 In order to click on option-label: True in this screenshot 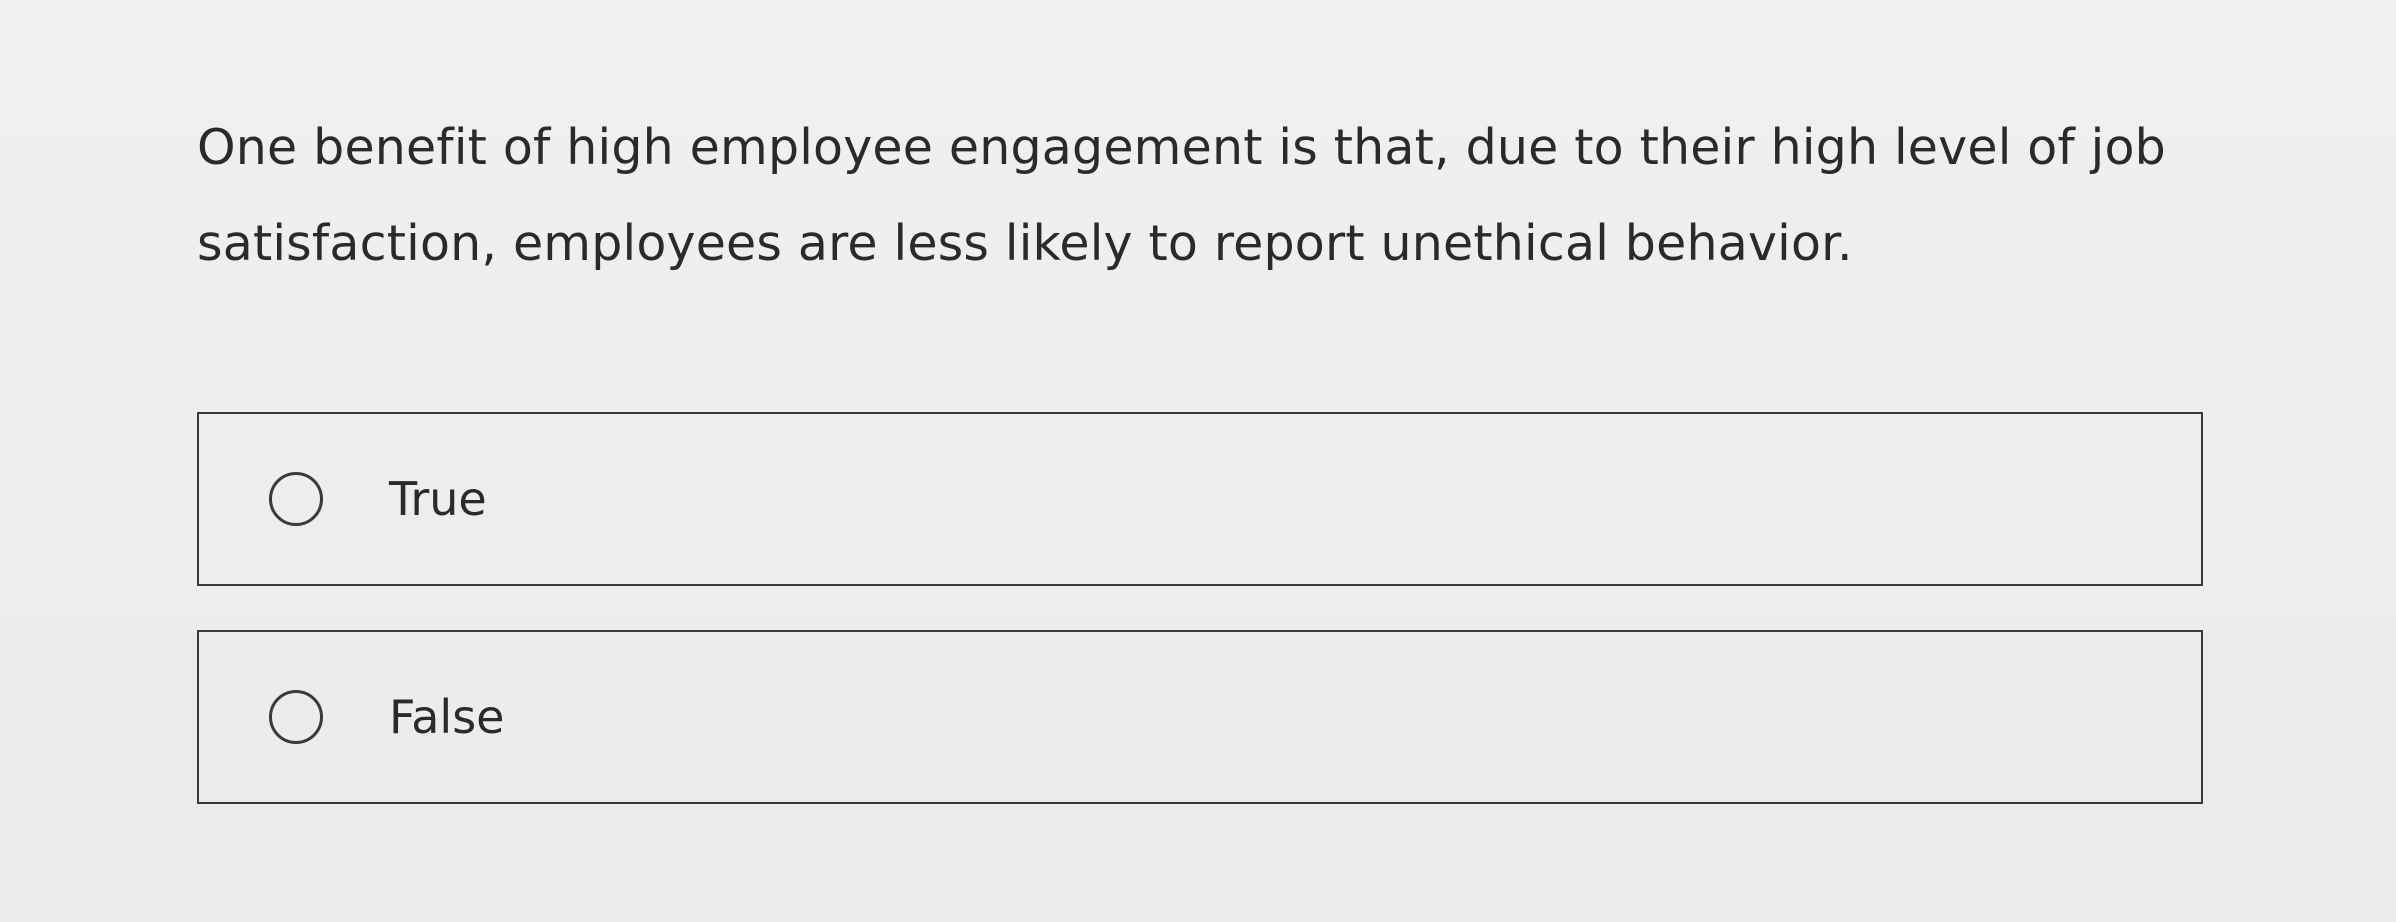, I will do `click(438, 499)`.